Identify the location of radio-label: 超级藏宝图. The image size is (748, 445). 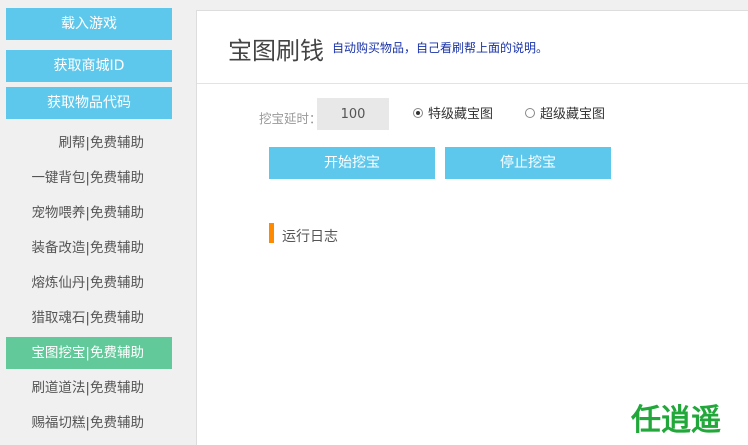
(573, 114).